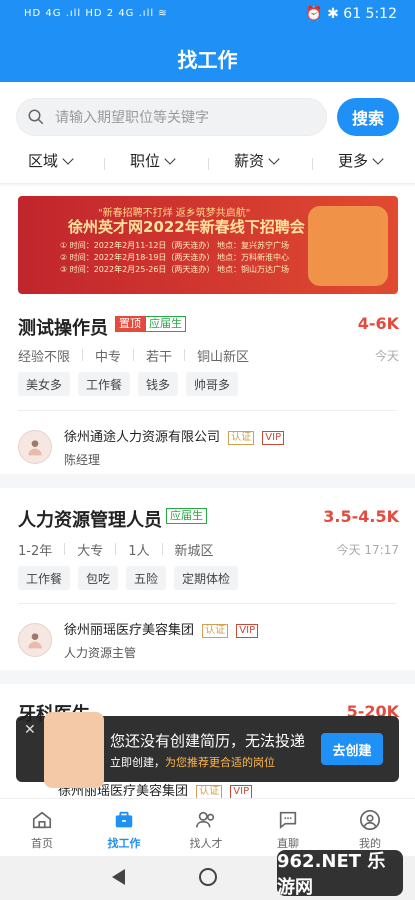  I want to click on status-left: HD 4G .ıll HD 2 4G .ıll ≋, so click(96, 13).